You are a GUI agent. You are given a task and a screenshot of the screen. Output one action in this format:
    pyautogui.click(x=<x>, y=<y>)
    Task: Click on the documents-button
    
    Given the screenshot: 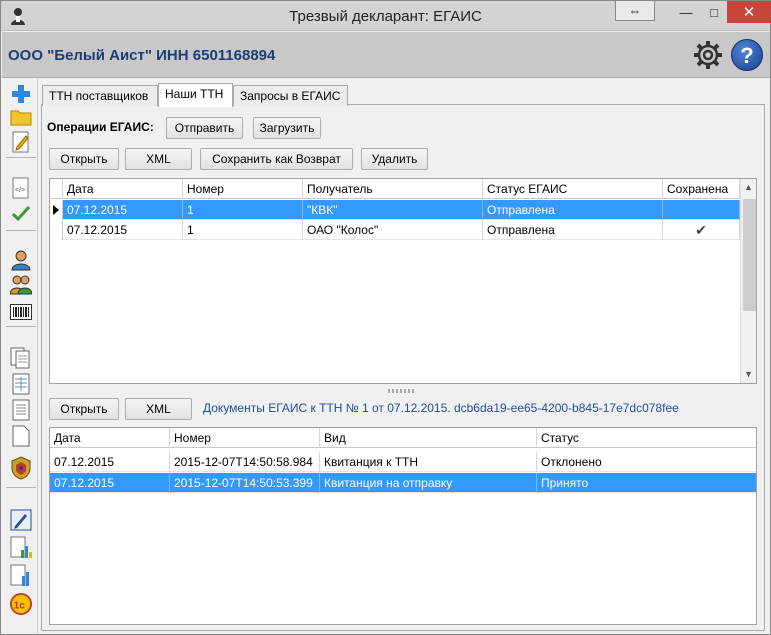 What is the action you would take?
    pyautogui.click(x=21, y=358)
    